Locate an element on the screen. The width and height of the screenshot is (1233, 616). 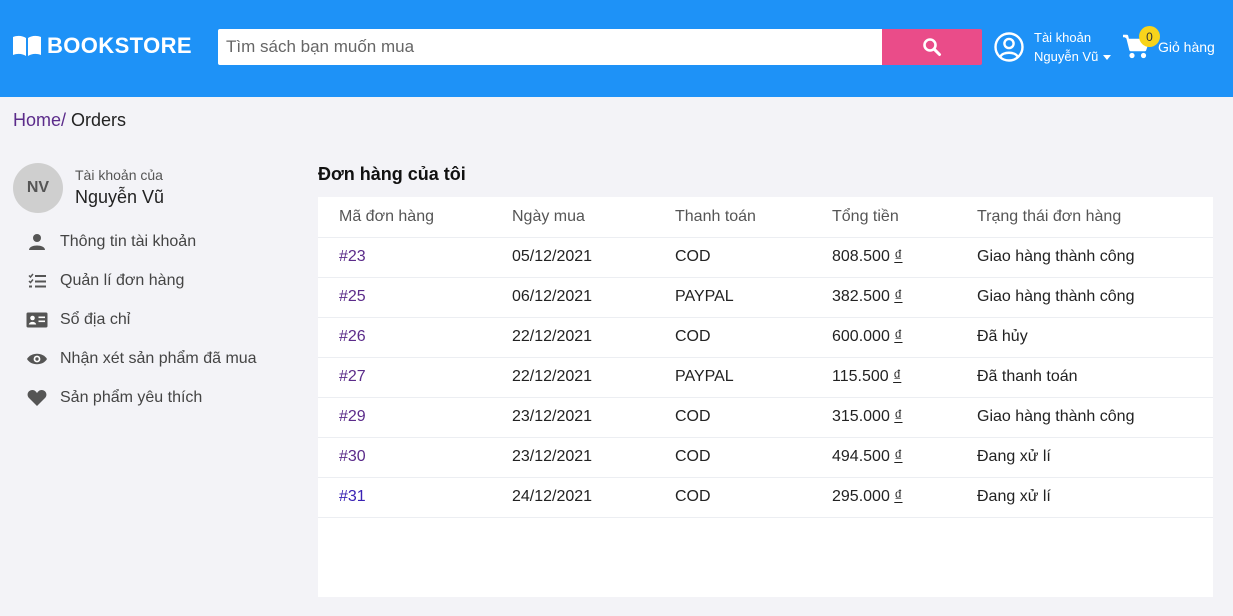
order-total: 600.000 ₫ is located at coordinates (904, 337).